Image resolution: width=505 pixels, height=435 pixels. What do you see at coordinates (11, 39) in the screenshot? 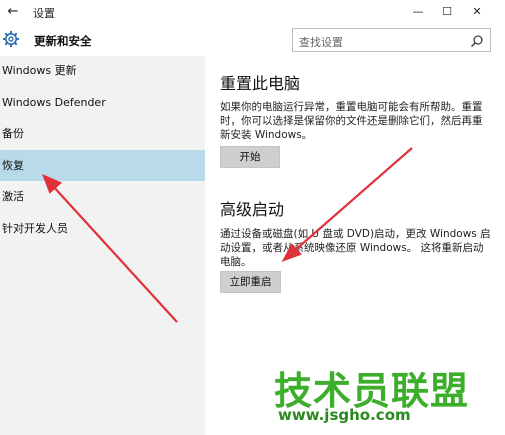
I see `gear-icon` at bounding box center [11, 39].